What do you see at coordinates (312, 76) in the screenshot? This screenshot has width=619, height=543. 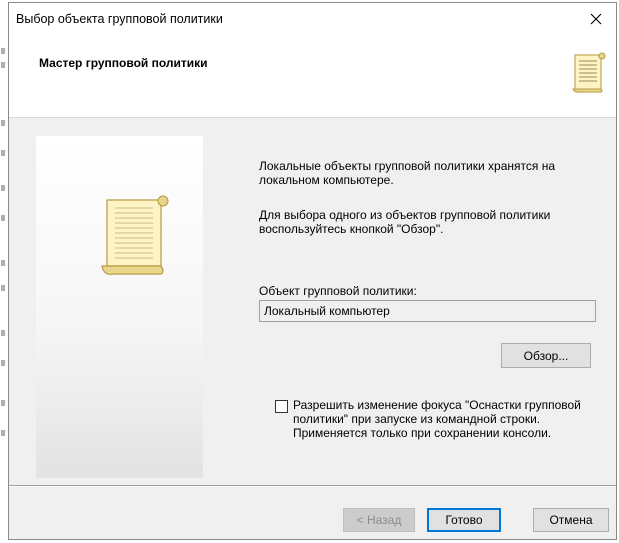 I see `wizard-header: Мастер групповой политики` at bounding box center [312, 76].